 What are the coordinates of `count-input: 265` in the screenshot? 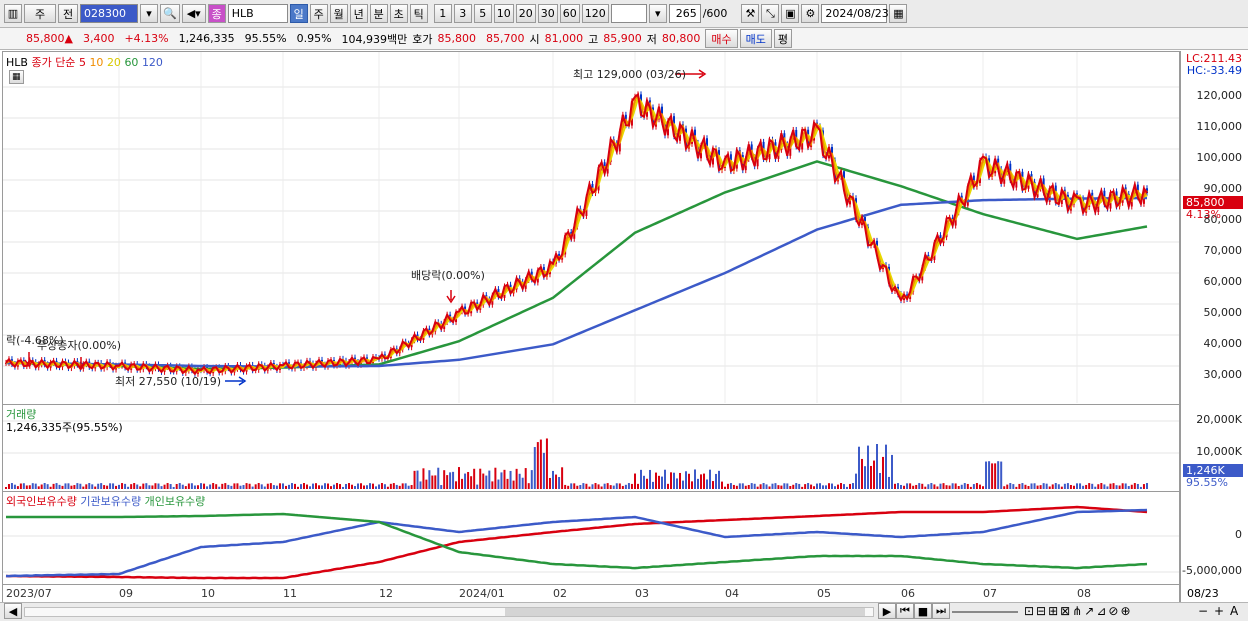 It's located at (684, 13).